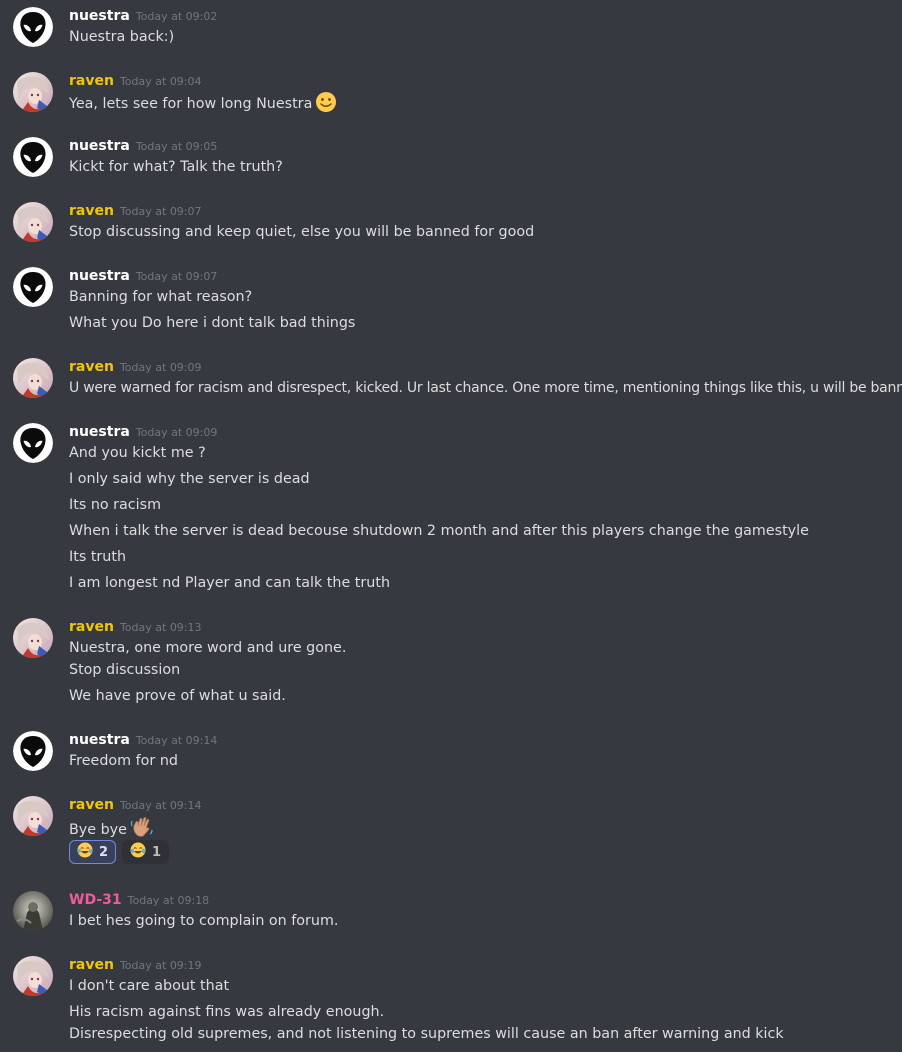 The height and width of the screenshot is (1052, 902). What do you see at coordinates (95, 900) in the screenshot?
I see `author-name: WD-31` at bounding box center [95, 900].